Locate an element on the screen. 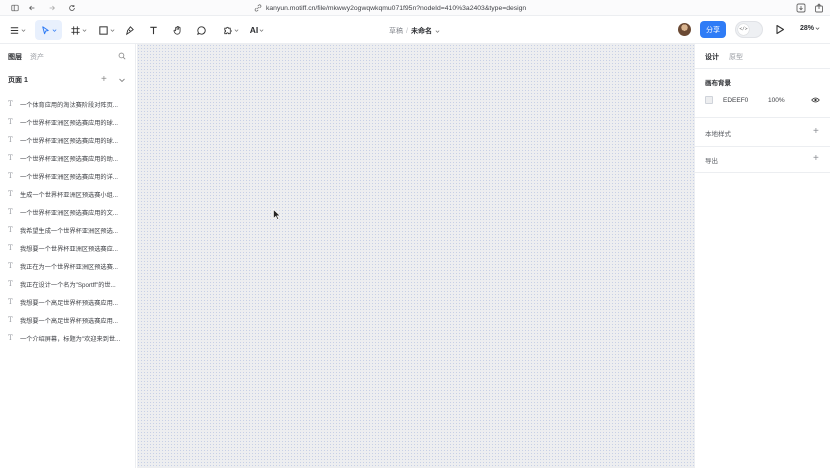 The image size is (830, 468). forward-arrow-icon is located at coordinates (52, 8).